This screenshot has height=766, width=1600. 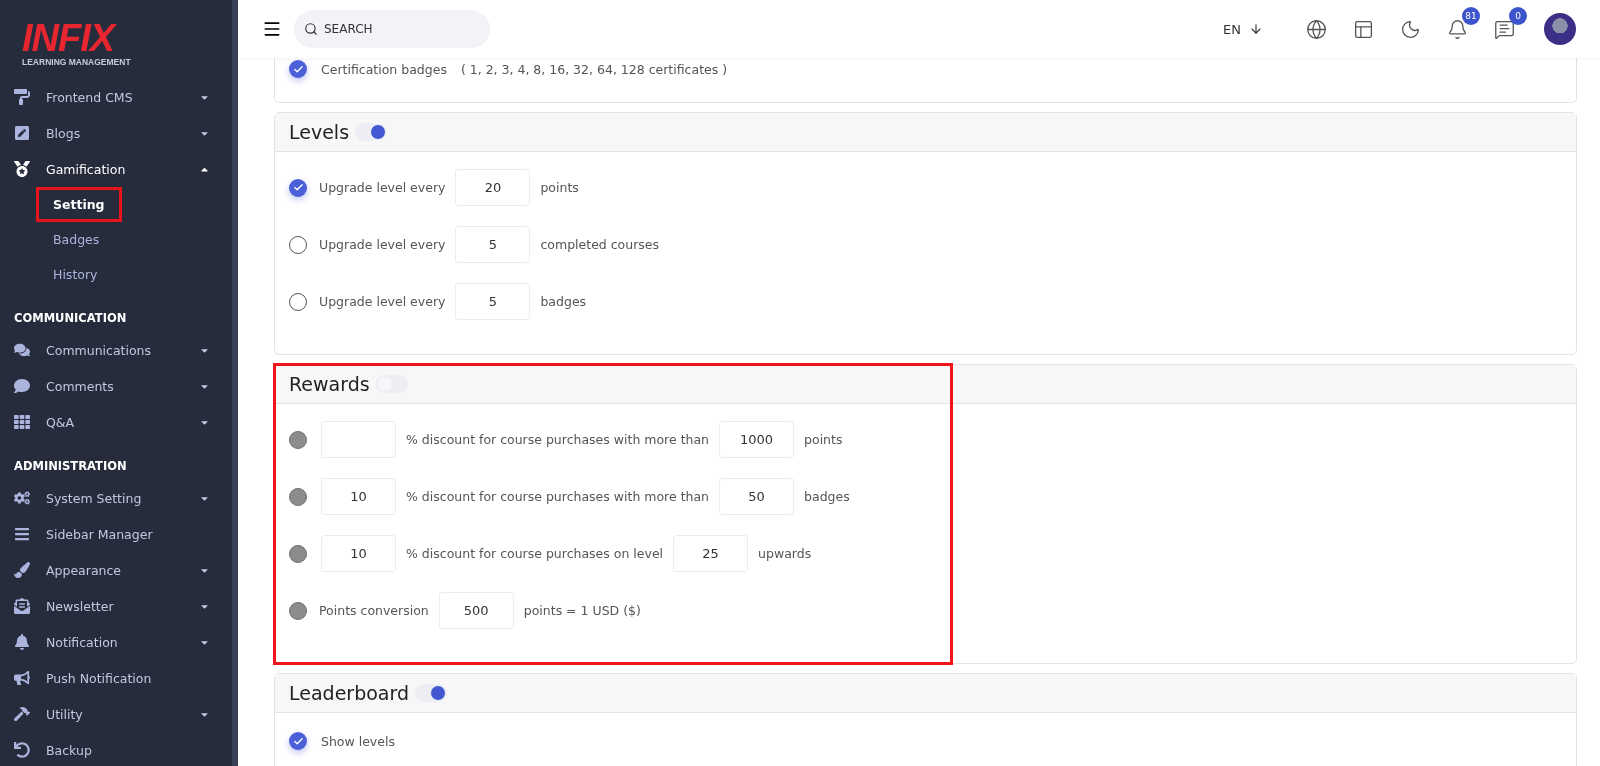 What do you see at coordinates (1243, 29) in the screenshot?
I see `language-selector: EN` at bounding box center [1243, 29].